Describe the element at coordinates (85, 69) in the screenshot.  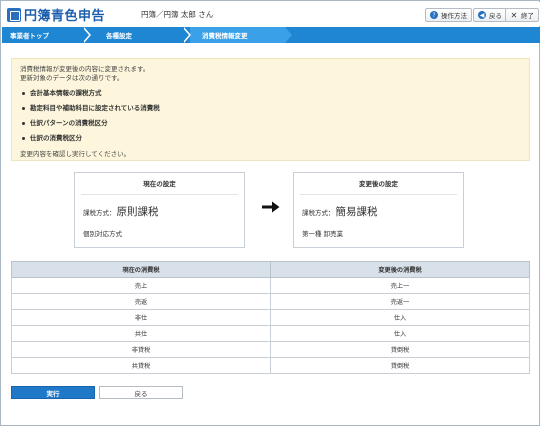
I see `notice-line-1: 消費税情報が変更後の内容に変更されます。` at that location.